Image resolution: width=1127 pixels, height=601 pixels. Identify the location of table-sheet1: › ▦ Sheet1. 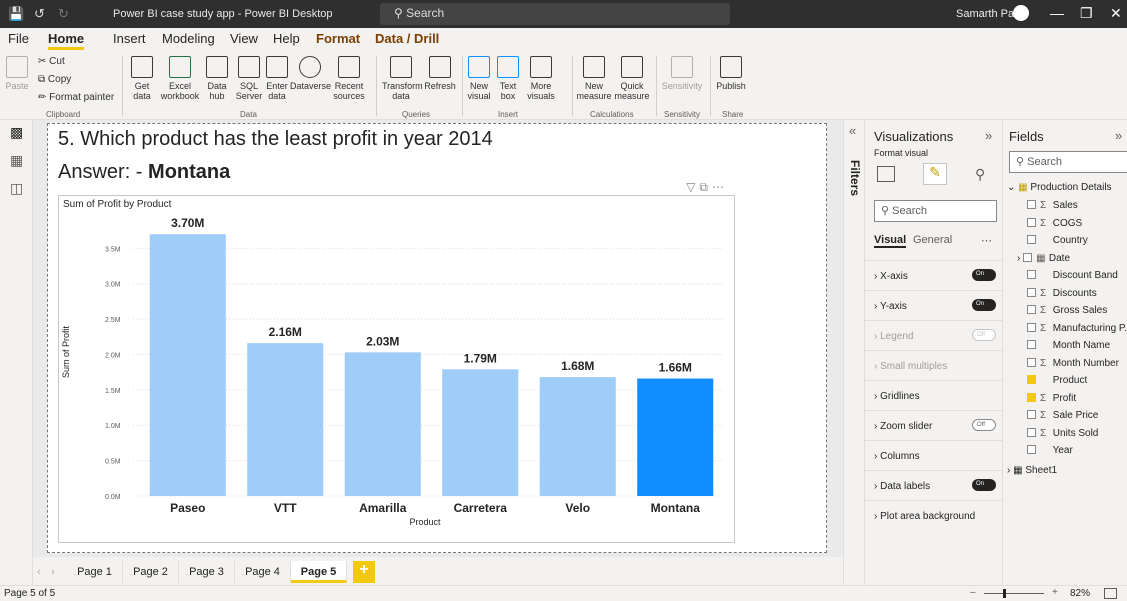
(1032, 470).